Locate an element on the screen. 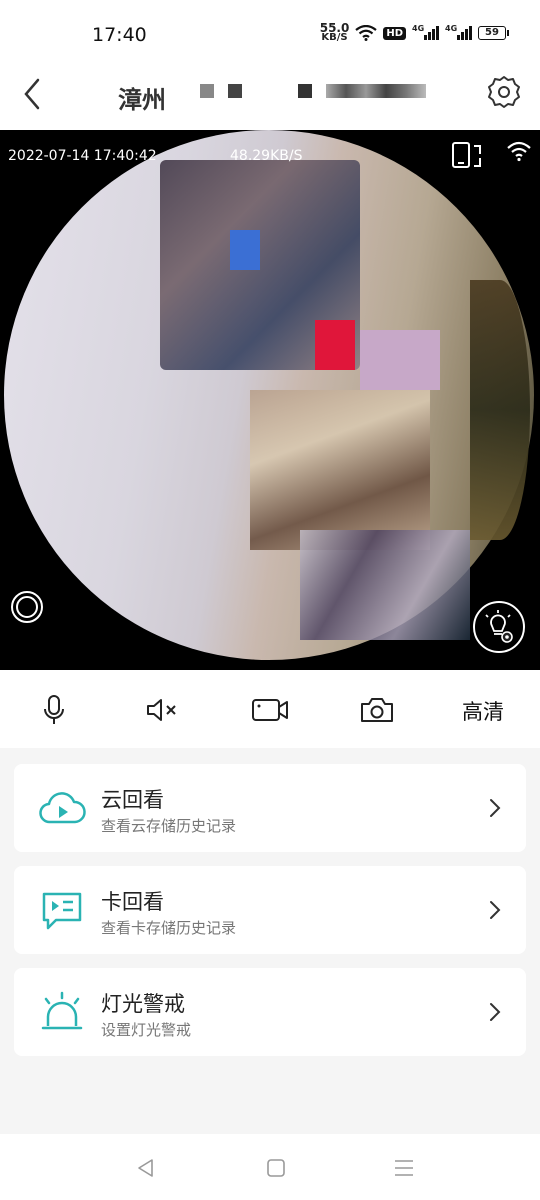 This screenshot has height=1200, width=540. status-time: 17:40 is located at coordinates (119, 35).